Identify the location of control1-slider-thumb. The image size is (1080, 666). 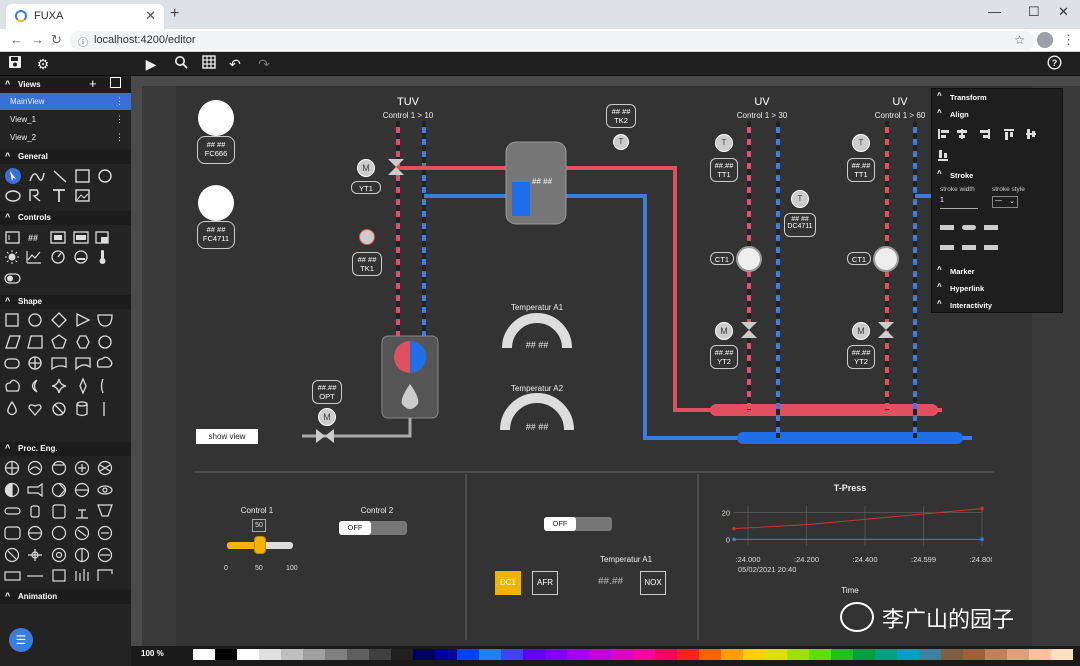
(260, 545).